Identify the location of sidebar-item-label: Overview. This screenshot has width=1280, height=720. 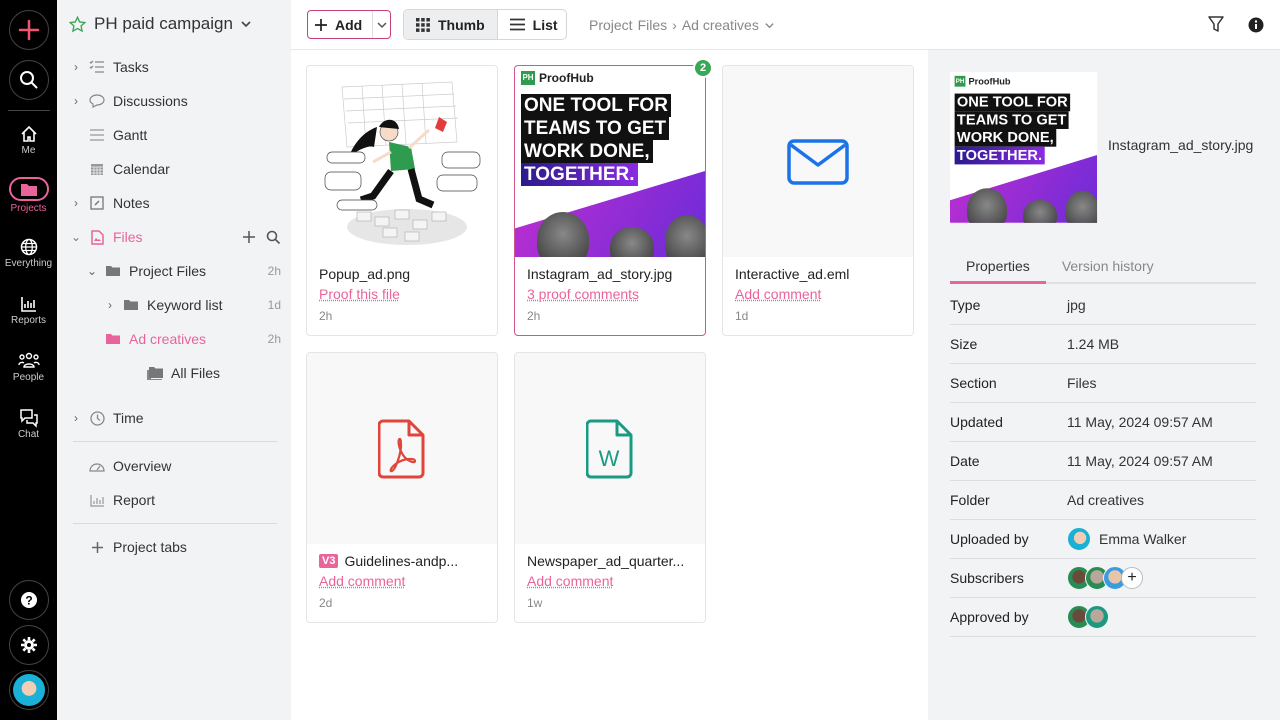
(142, 466).